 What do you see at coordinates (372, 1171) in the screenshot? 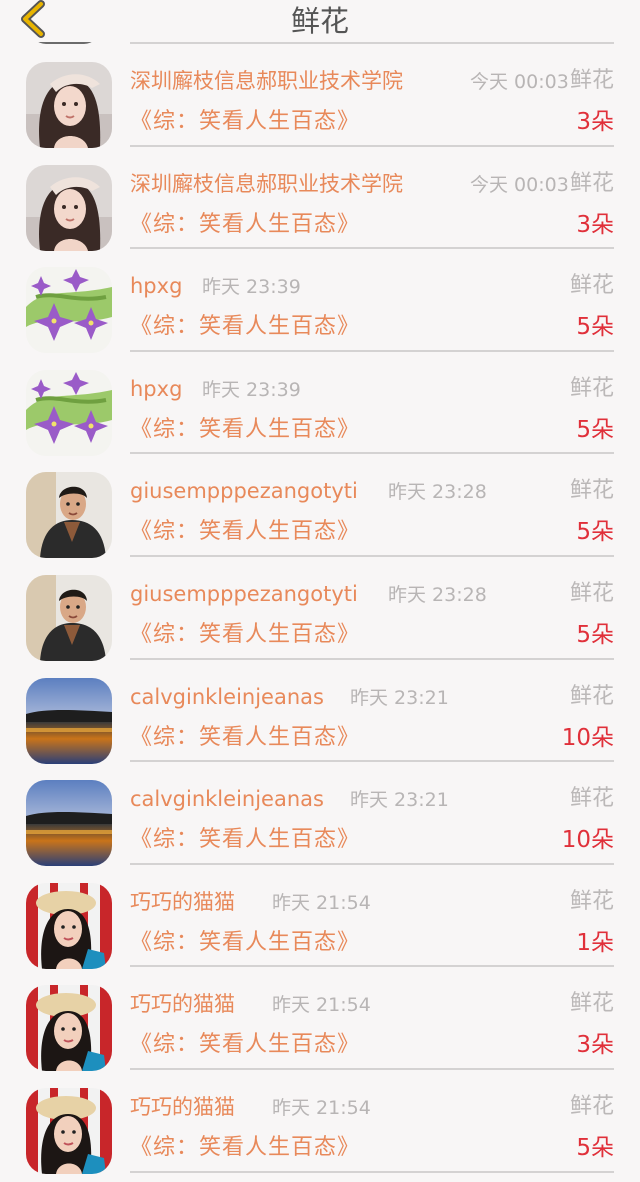
I see `divider` at bounding box center [372, 1171].